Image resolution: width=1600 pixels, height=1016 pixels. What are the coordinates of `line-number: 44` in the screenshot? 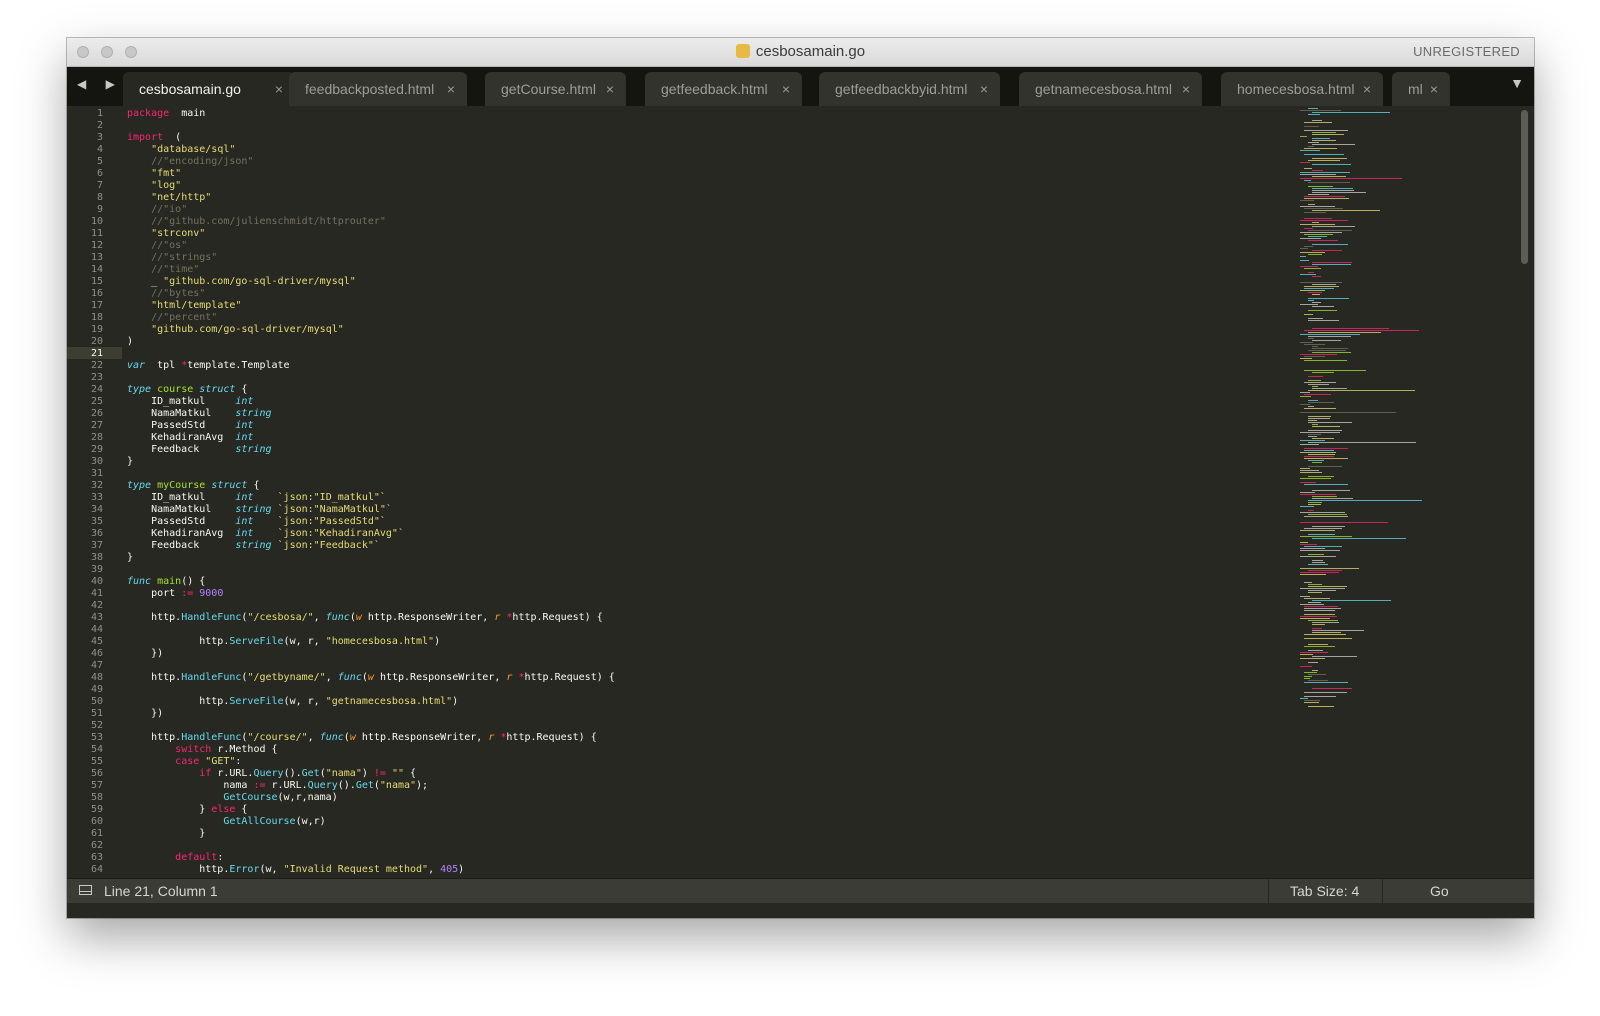 It's located at (96, 629).